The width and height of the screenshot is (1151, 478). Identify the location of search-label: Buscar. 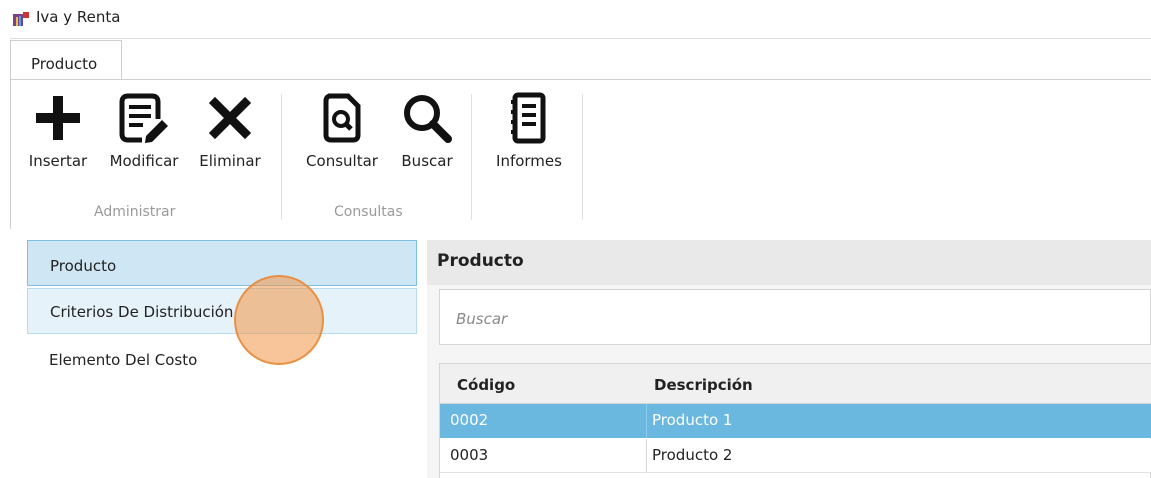
(427, 161).